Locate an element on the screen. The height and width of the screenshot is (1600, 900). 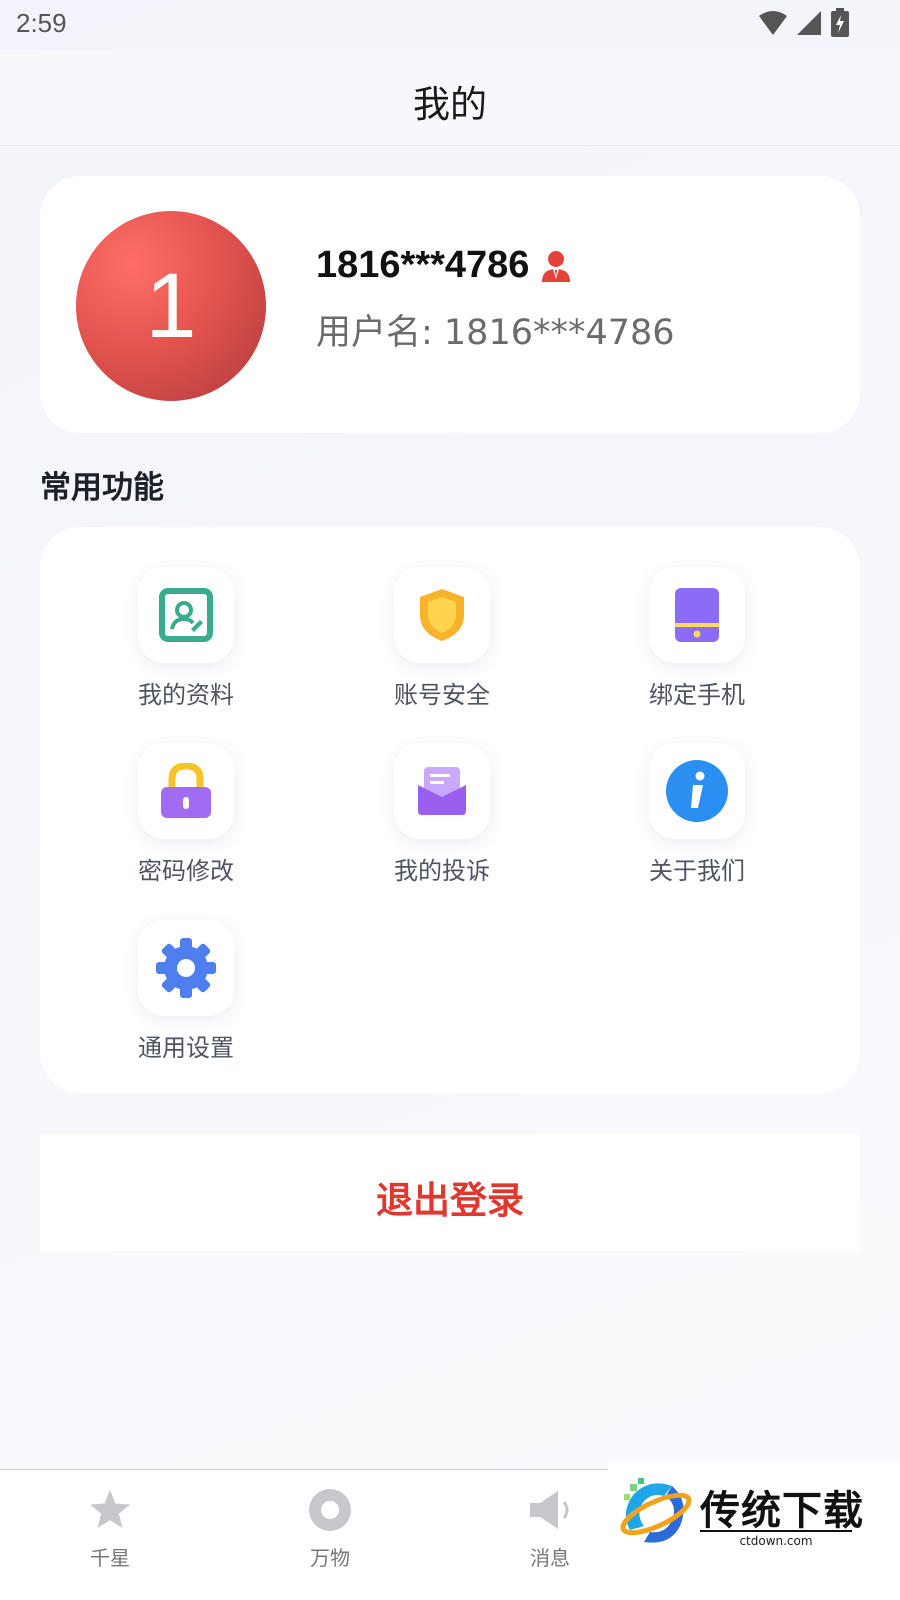
status-time: 2:59 is located at coordinates (41, 23).